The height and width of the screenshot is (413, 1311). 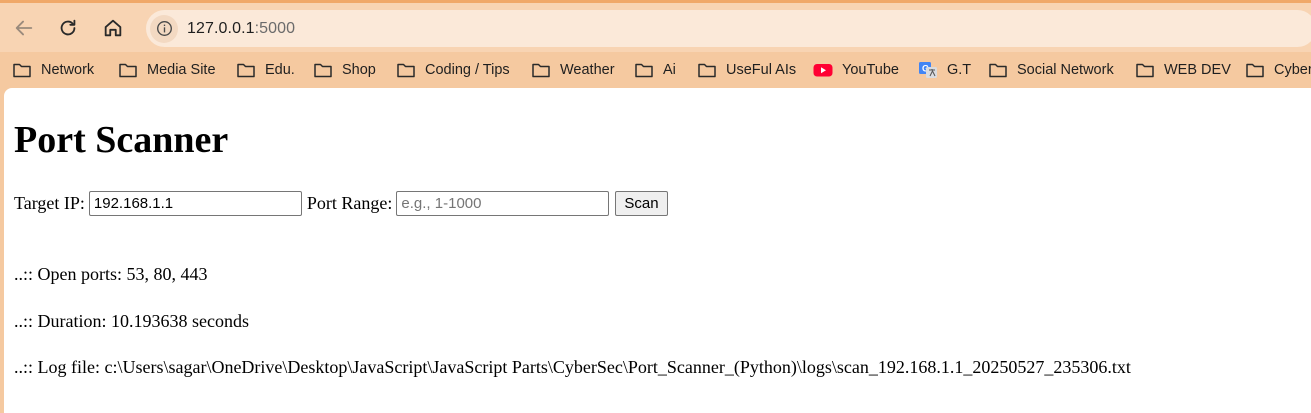 I want to click on bookmark-useful-ais: UseFul AIs, so click(x=746, y=70).